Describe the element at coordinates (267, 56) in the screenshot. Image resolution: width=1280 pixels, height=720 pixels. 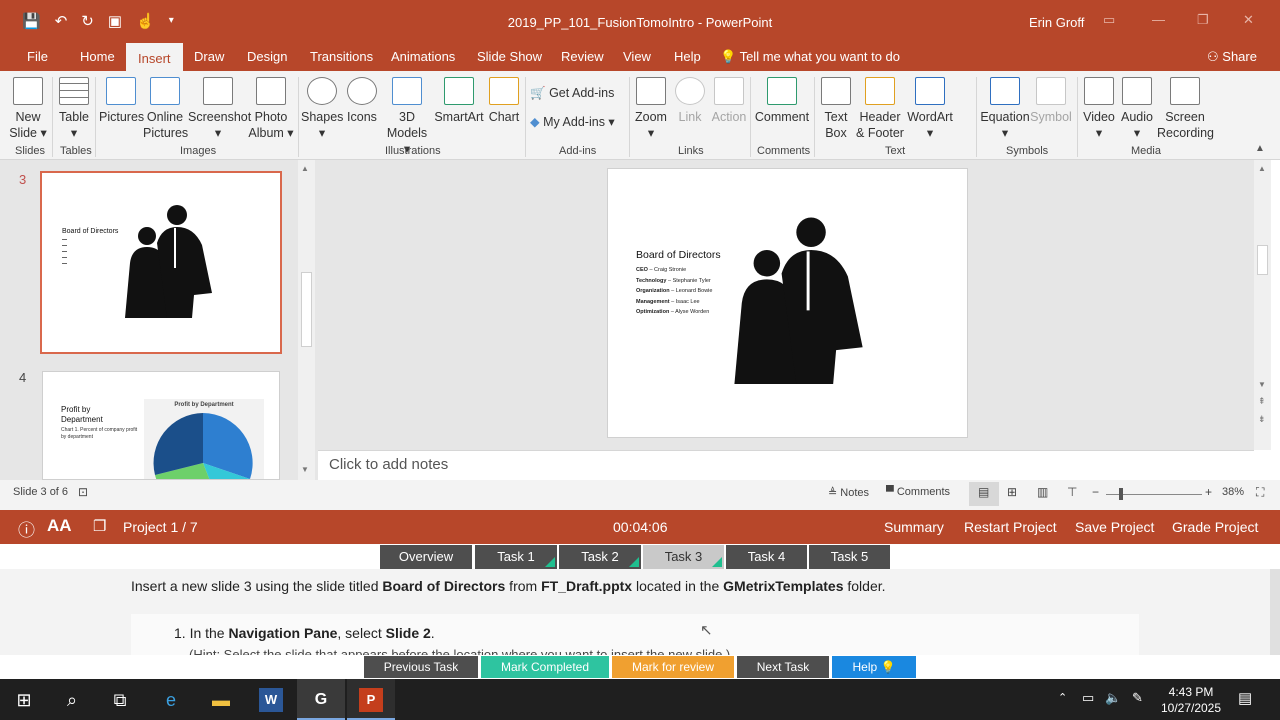
I see `tab-design: Design` at that location.